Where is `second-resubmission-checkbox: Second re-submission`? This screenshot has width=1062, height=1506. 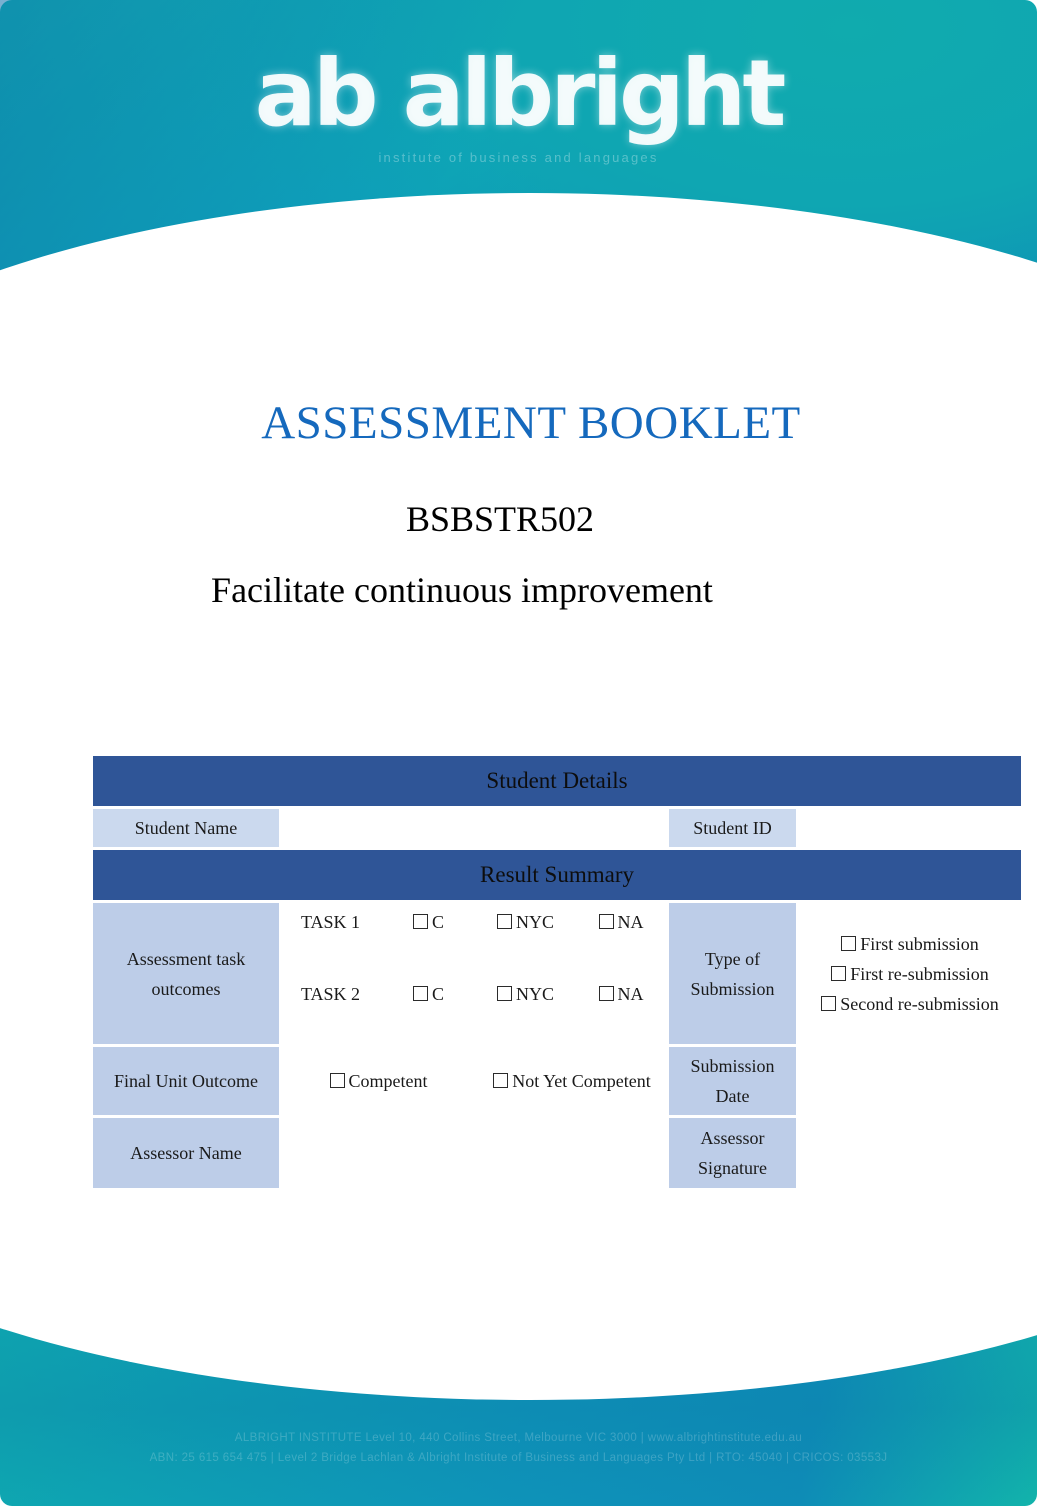 second-resubmission-checkbox: Second re-submission is located at coordinates (910, 1004).